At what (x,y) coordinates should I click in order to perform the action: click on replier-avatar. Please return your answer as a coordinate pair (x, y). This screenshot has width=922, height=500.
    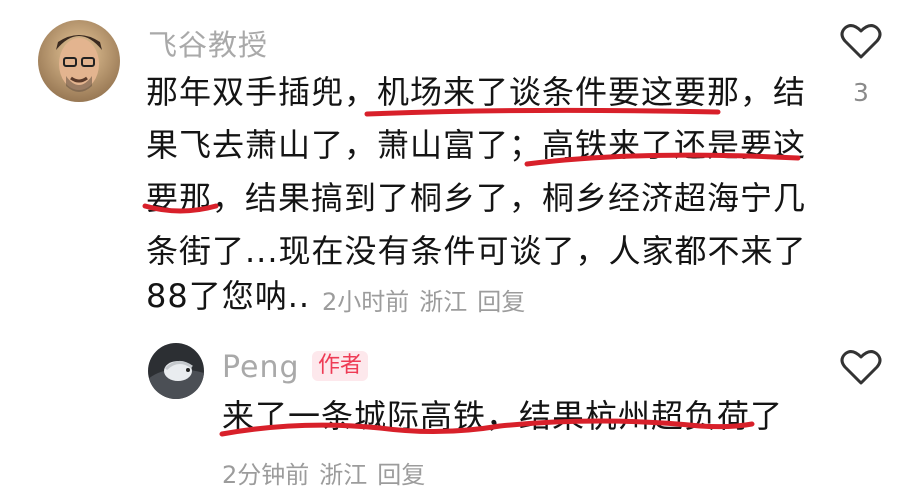
    Looking at the image, I should click on (176, 371).